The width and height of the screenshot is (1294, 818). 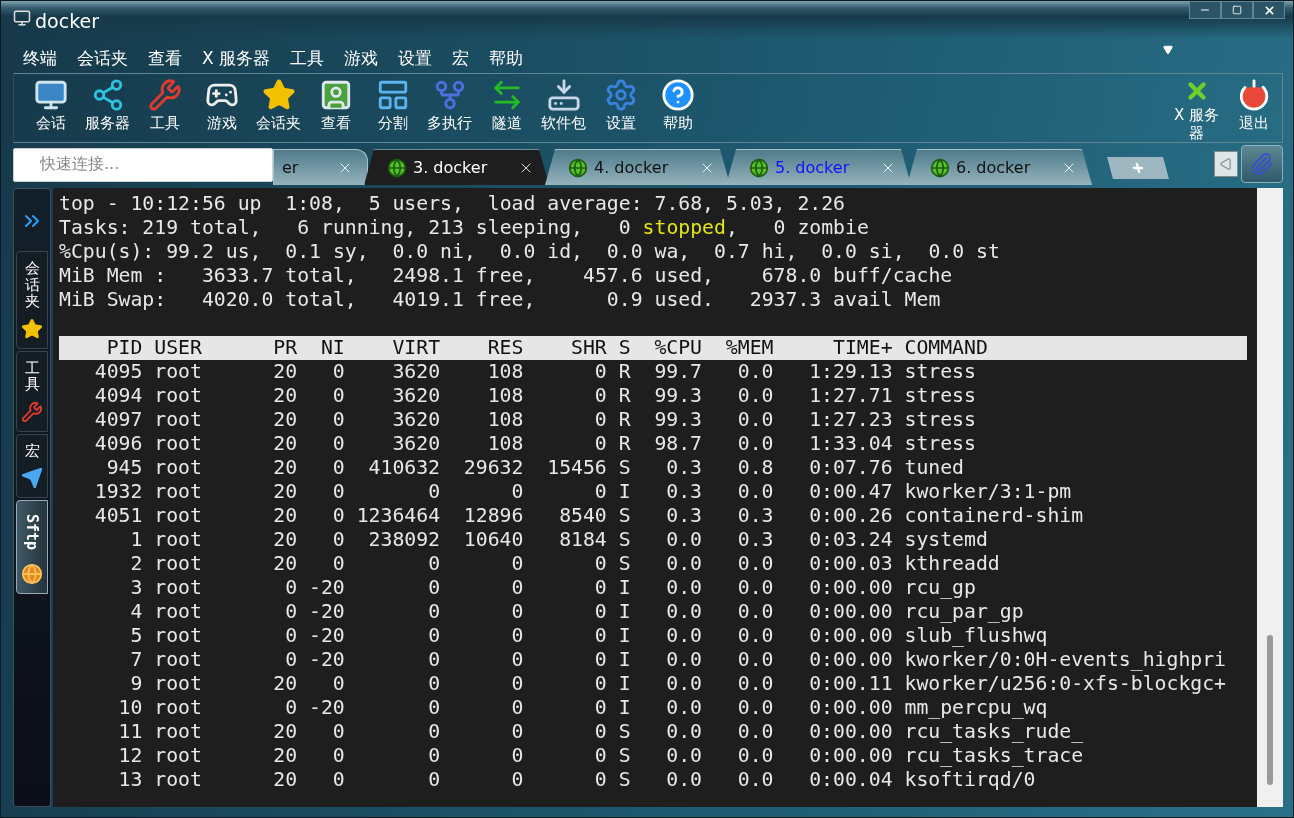 I want to click on window-title: docker, so click(x=67, y=21).